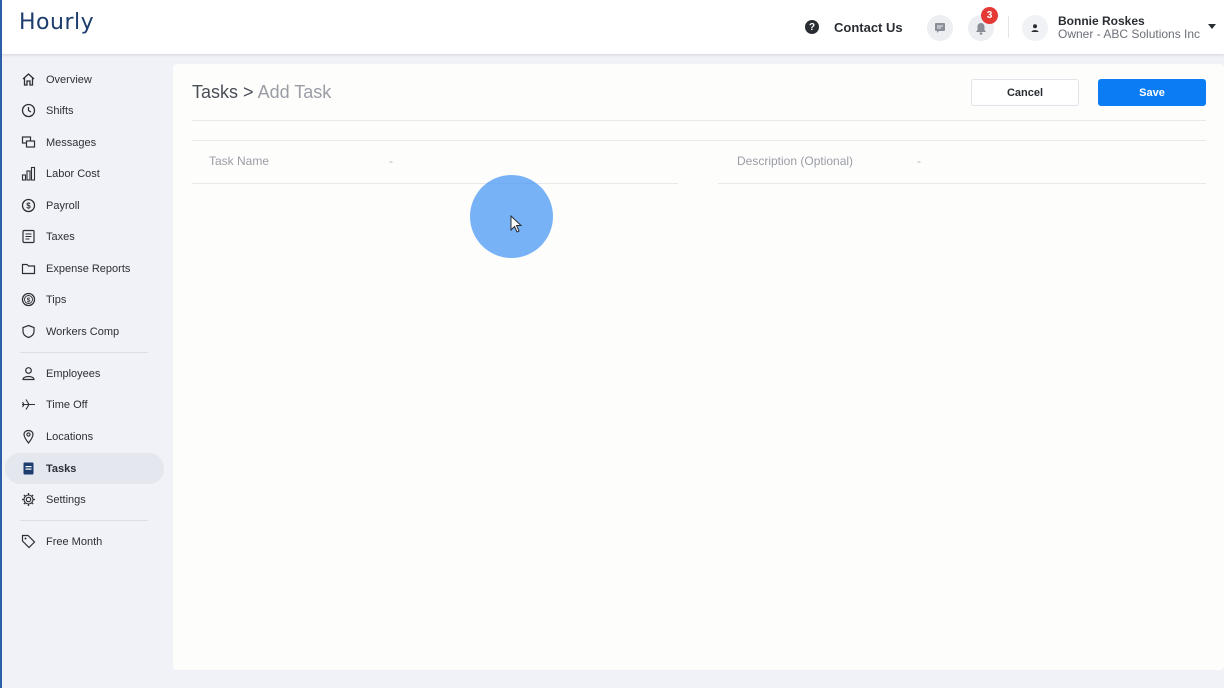 The image size is (1224, 688). Describe the element at coordinates (28, 542) in the screenshot. I see `tag-icon` at that location.